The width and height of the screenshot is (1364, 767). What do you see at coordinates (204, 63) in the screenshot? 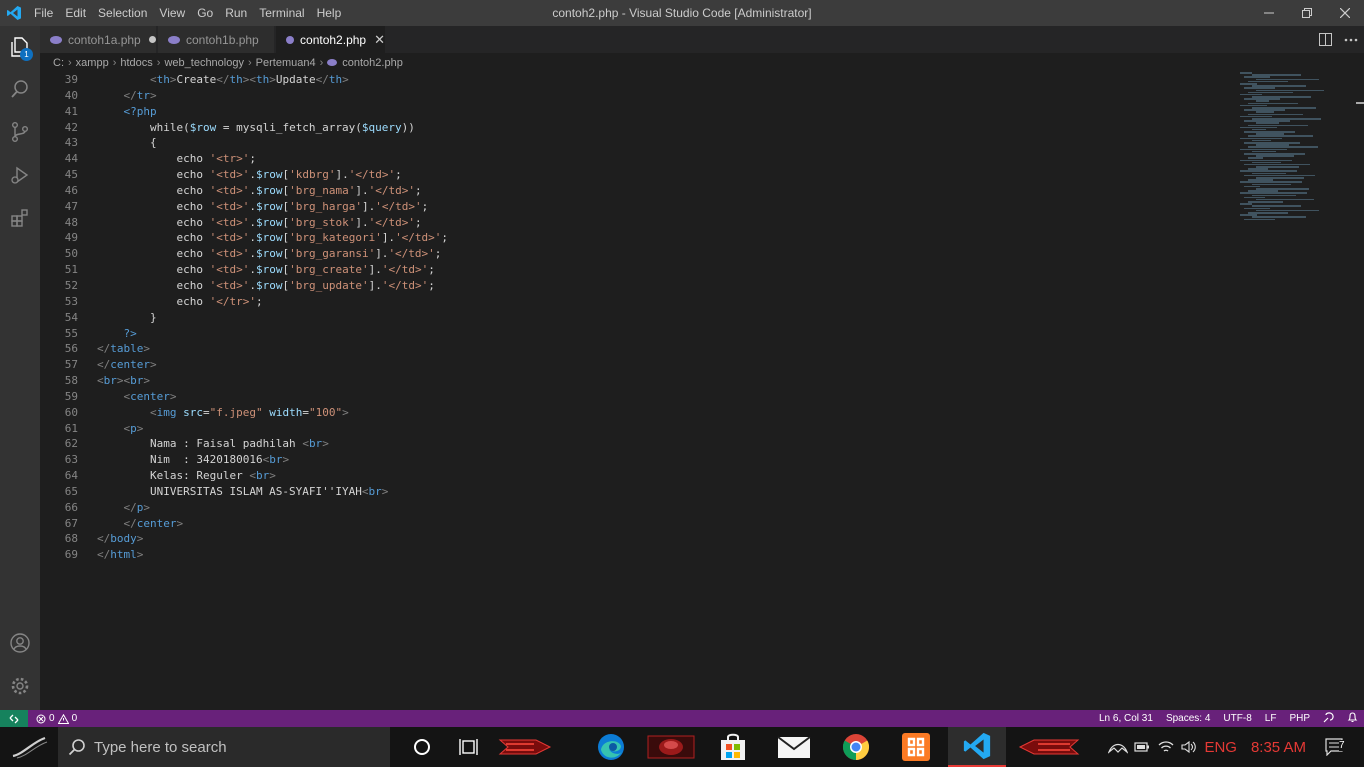
I see `breadcrumb-item: web_technology` at bounding box center [204, 63].